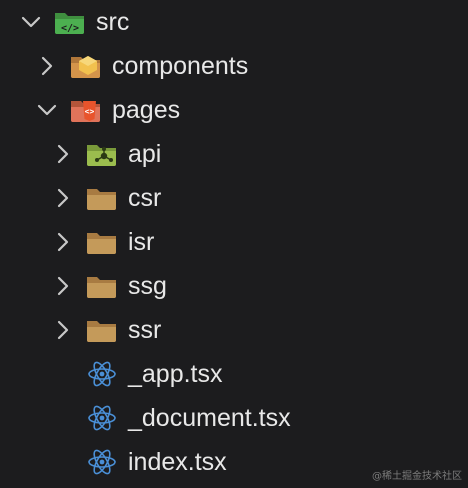 This screenshot has width=468, height=488. What do you see at coordinates (177, 462) in the screenshot?
I see `tree-item-label: index.tsx` at bounding box center [177, 462].